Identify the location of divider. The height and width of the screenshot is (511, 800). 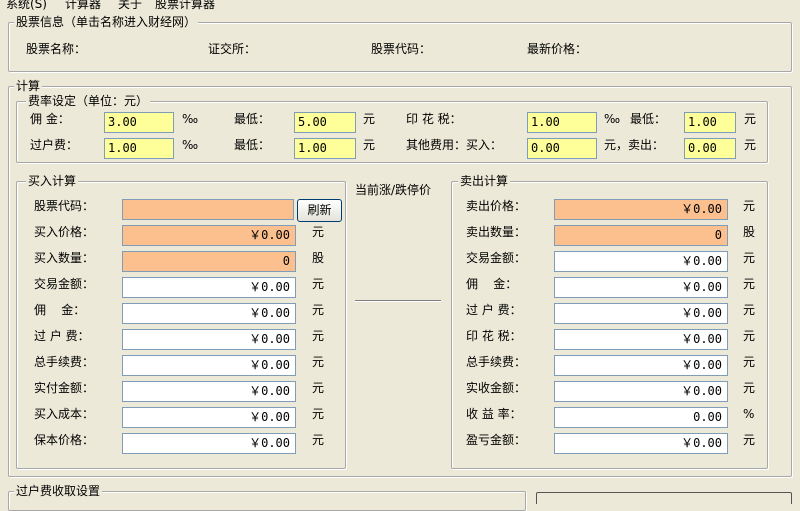
(398, 301).